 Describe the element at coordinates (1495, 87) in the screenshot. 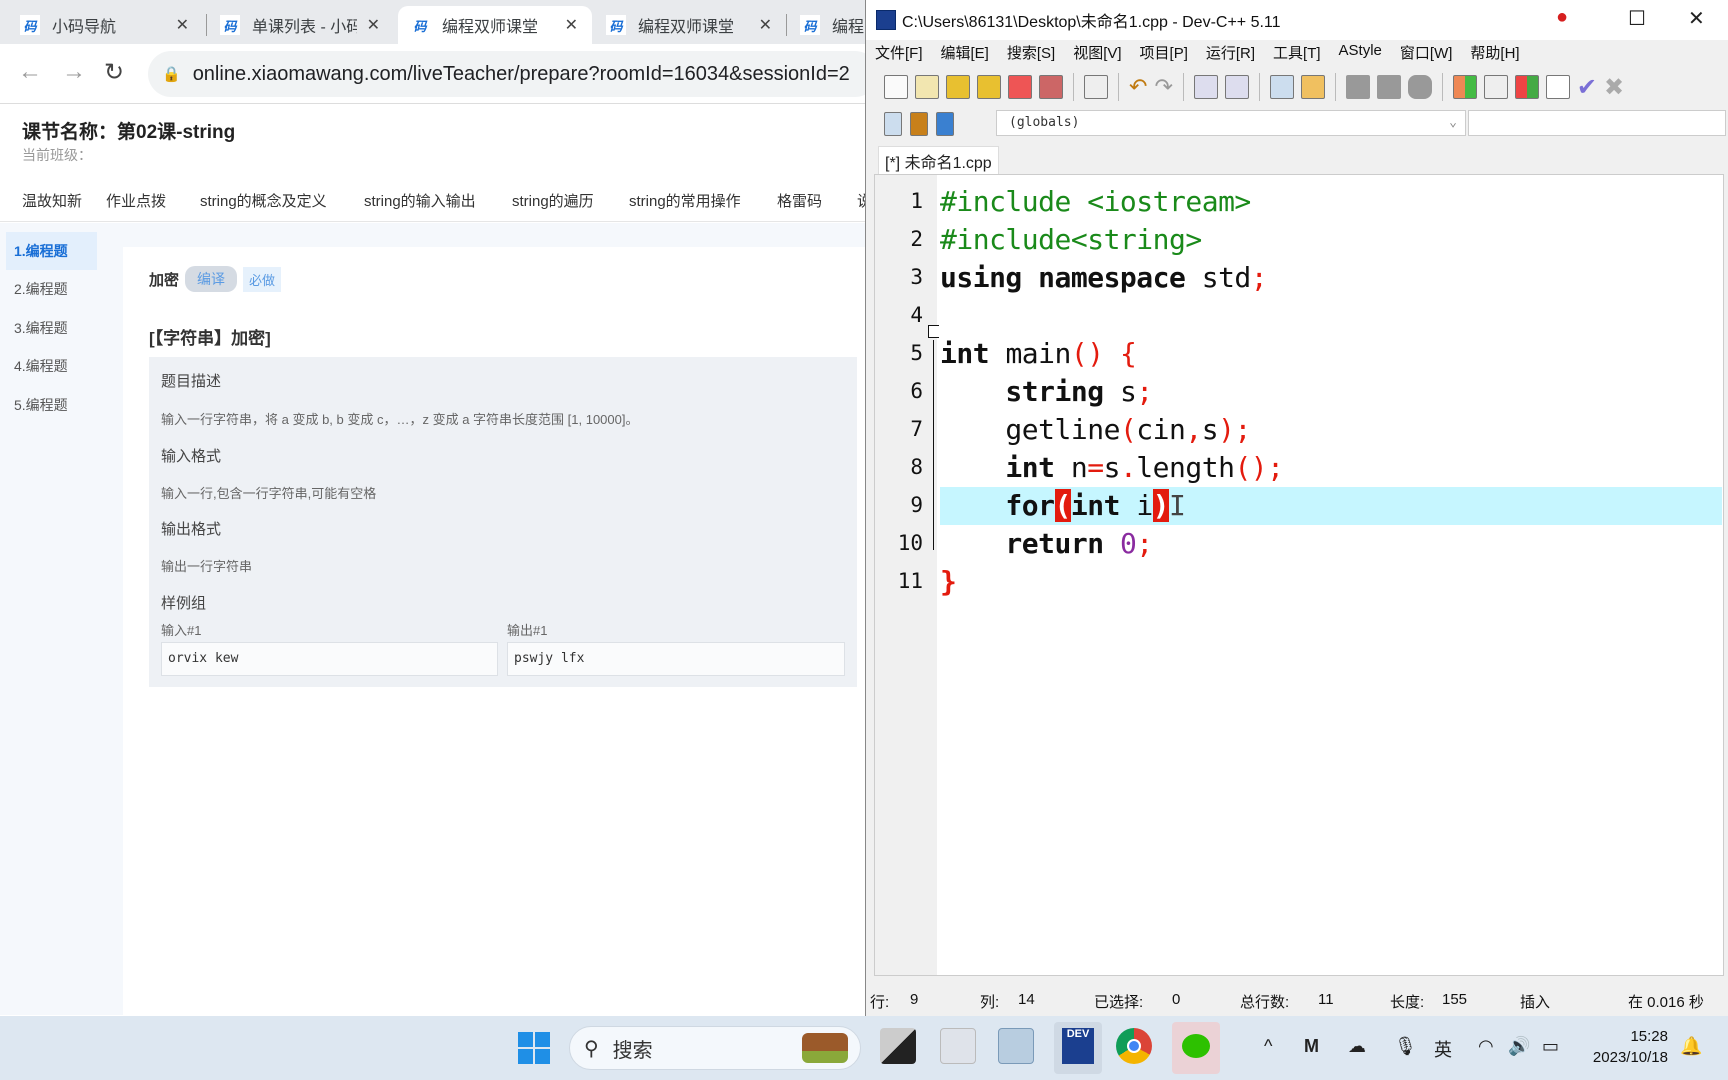

I see `run-icon` at that location.